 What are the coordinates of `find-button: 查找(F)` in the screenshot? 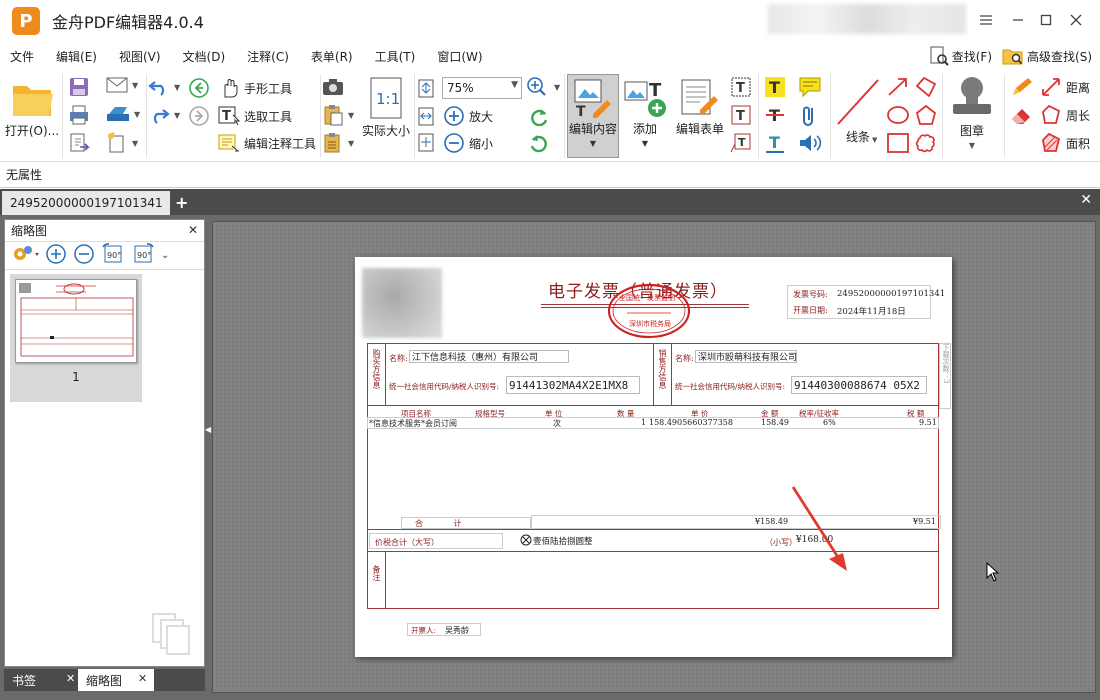 It's located at (960, 56).